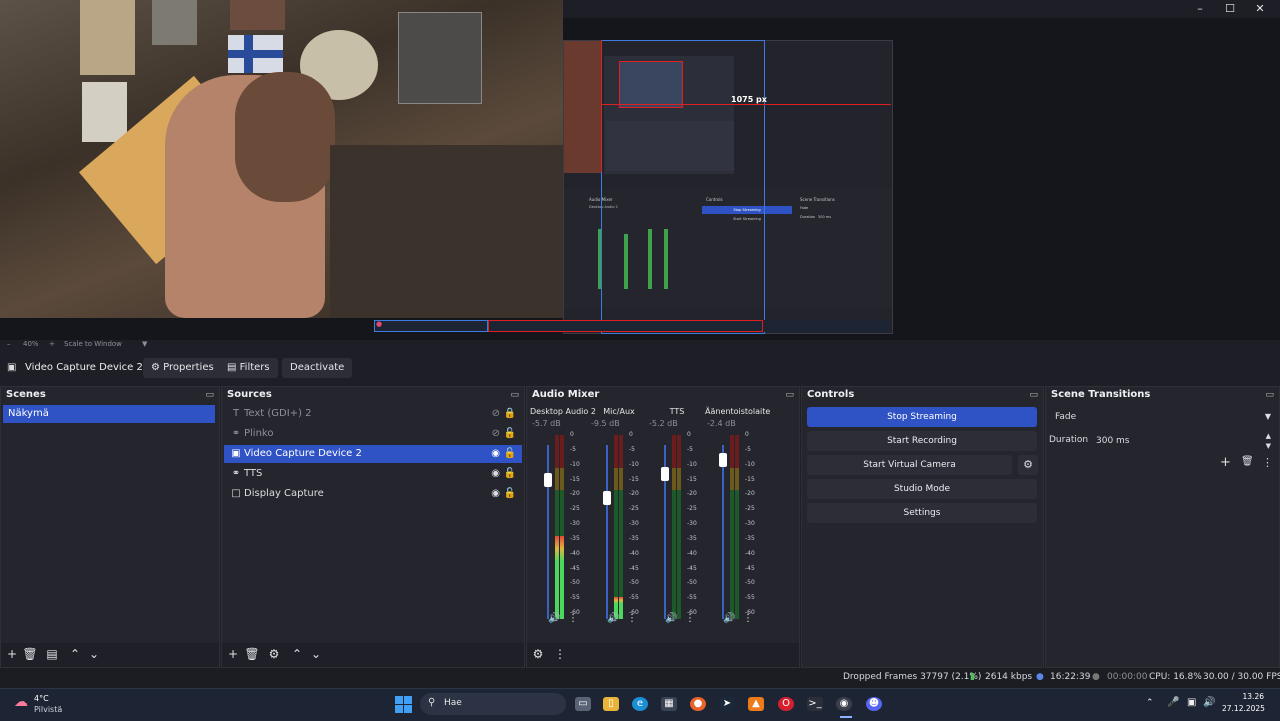 The width and height of the screenshot is (1280, 721). I want to click on source-item-selected: ▣ Video Capture Device 2 ◉ 🔓, so click(373, 454).